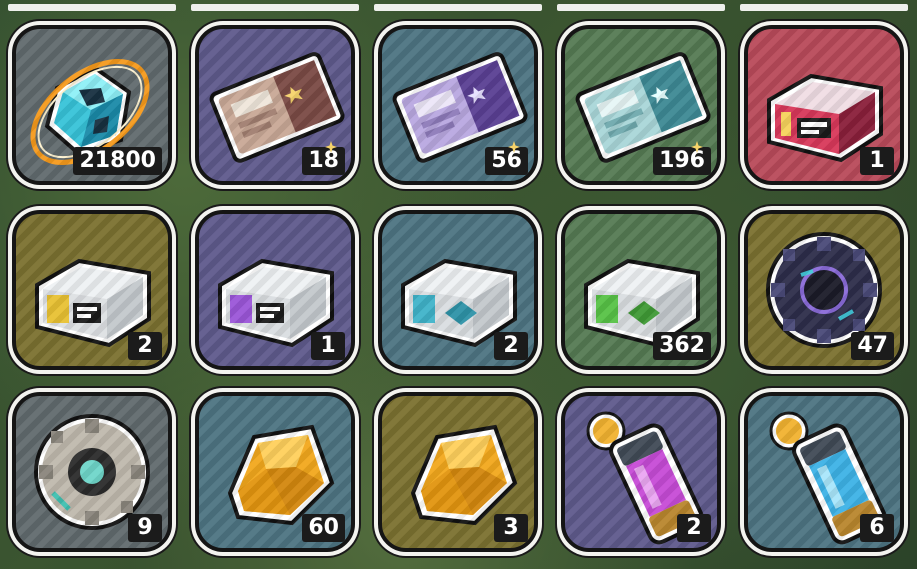  I want to click on item-count: 47, so click(872, 346).